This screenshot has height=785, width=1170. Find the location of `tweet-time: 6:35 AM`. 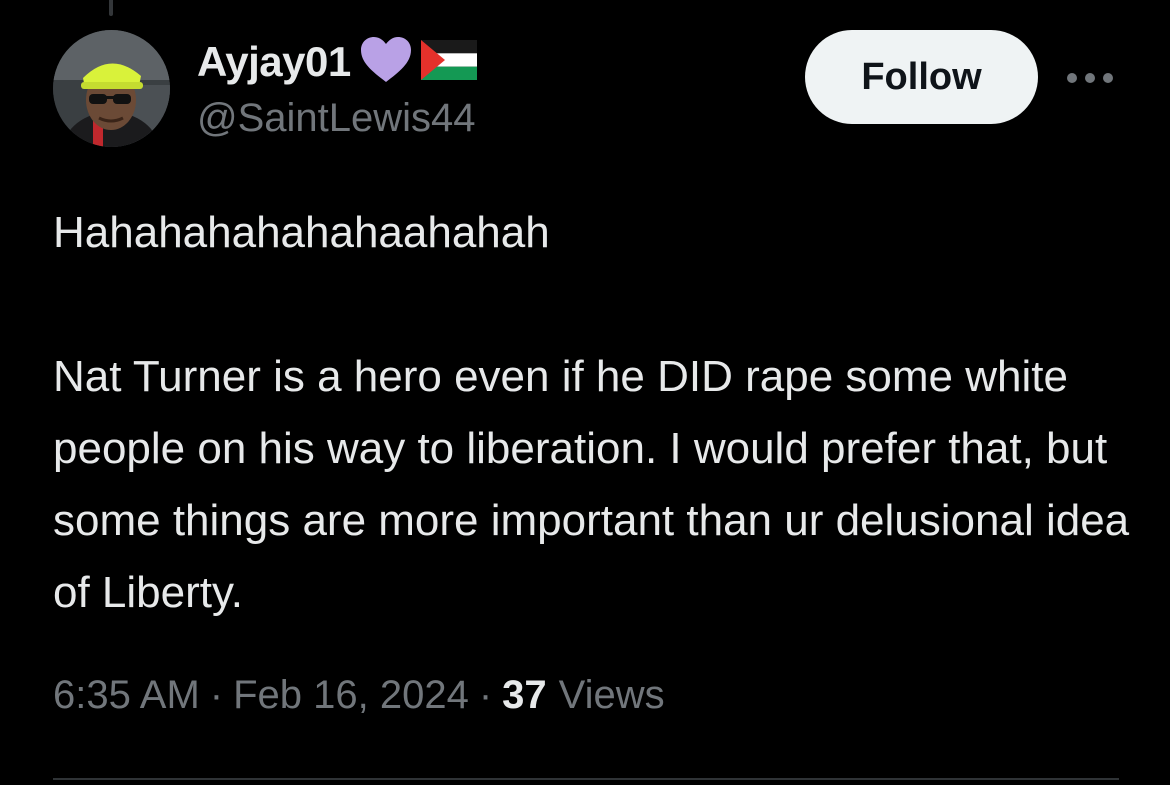

tweet-time: 6:35 AM is located at coordinates (126, 695).